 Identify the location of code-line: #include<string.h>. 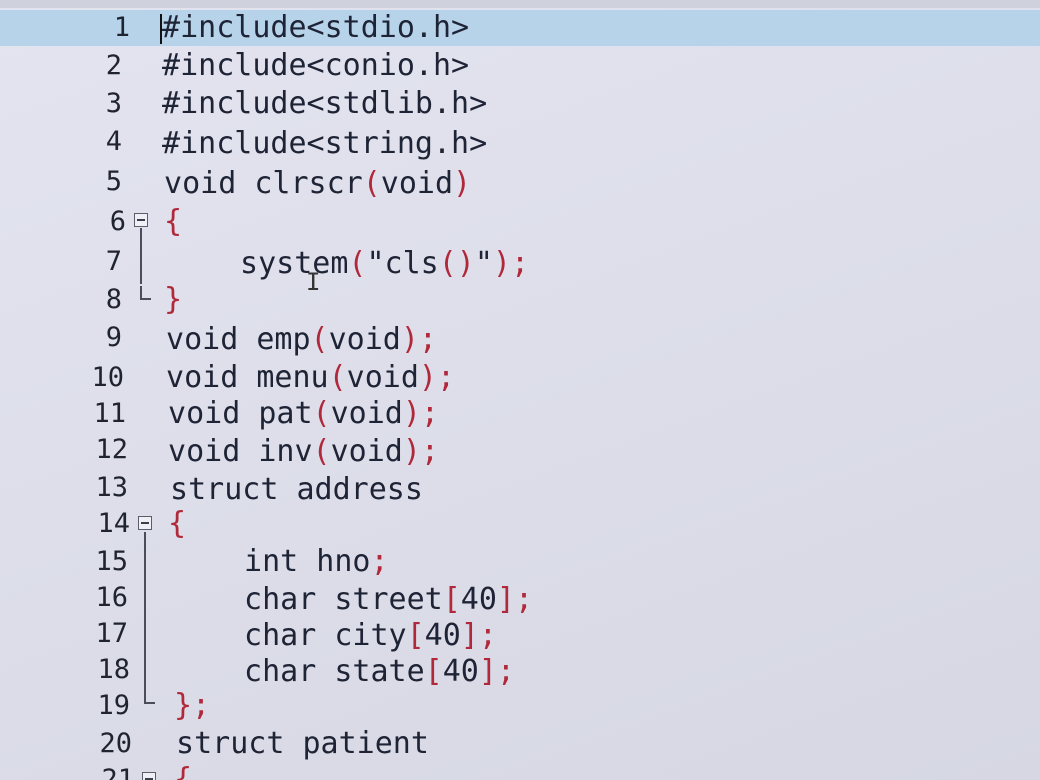
(324, 143).